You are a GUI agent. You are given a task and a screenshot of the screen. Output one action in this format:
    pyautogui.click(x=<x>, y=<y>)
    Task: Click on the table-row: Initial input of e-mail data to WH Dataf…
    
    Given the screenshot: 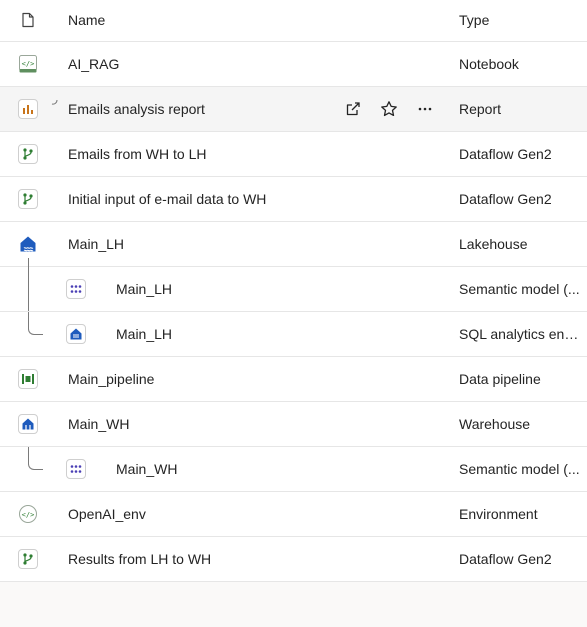 What is the action you would take?
    pyautogui.click(x=293, y=199)
    